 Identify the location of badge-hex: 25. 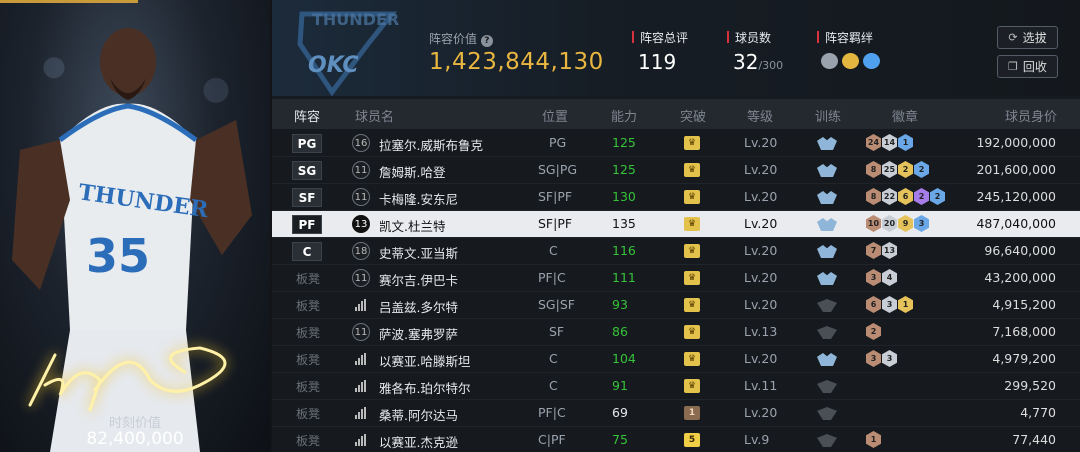
(889, 169).